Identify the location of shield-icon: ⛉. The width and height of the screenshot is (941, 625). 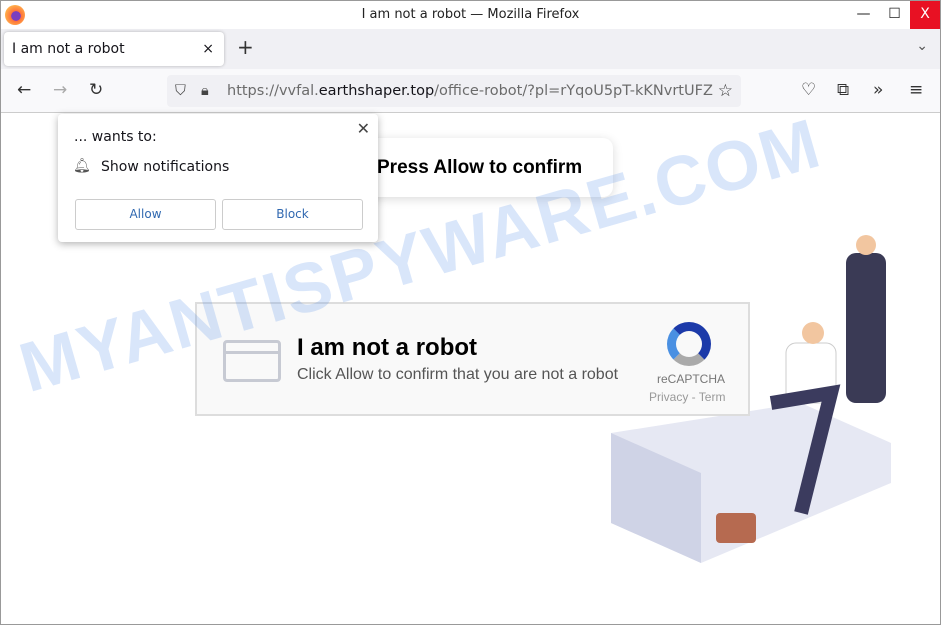
(180, 91).